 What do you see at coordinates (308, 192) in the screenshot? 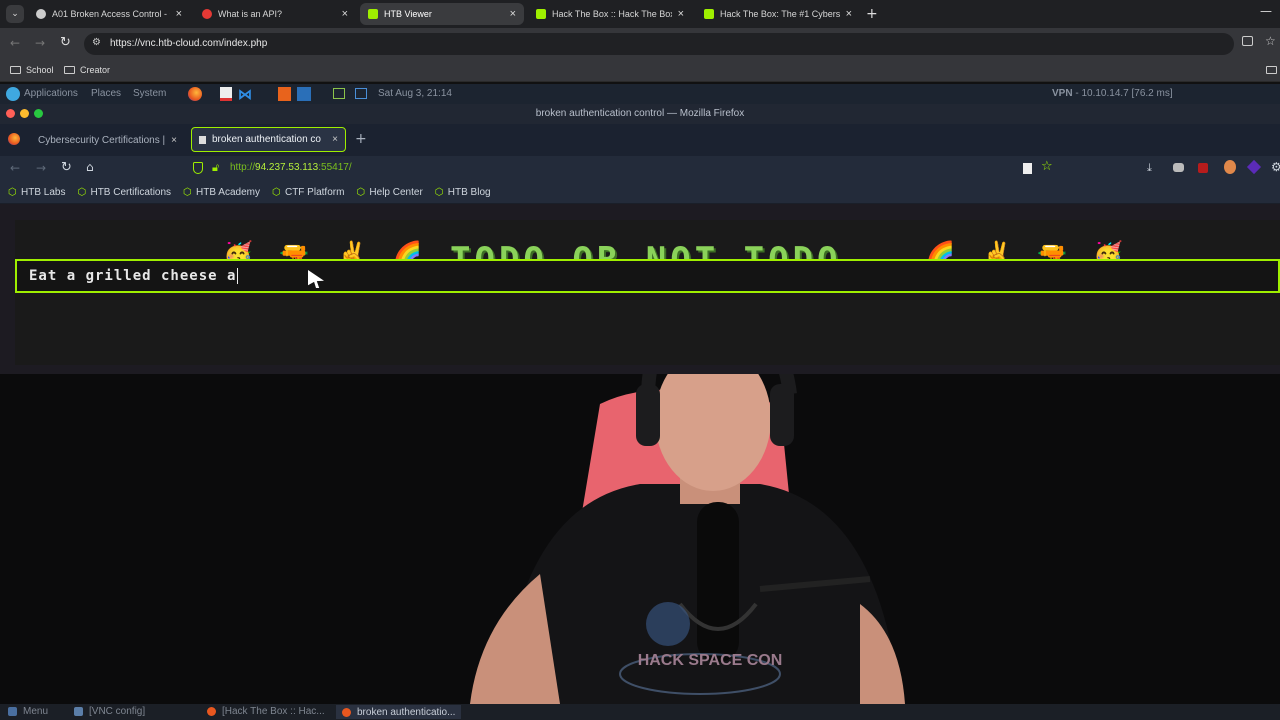
I see `bookmark-ctf-platform: ⬡ CTF Platform` at bounding box center [308, 192].